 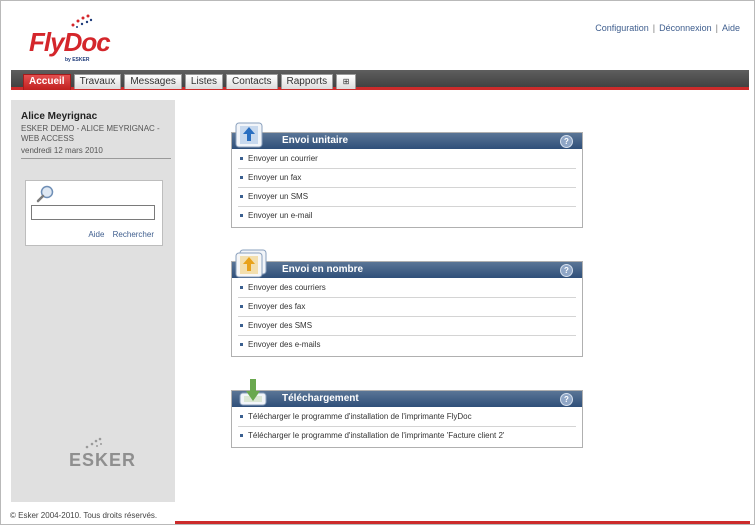 What do you see at coordinates (204, 81) in the screenshot?
I see `tab-listes: Listes` at bounding box center [204, 81].